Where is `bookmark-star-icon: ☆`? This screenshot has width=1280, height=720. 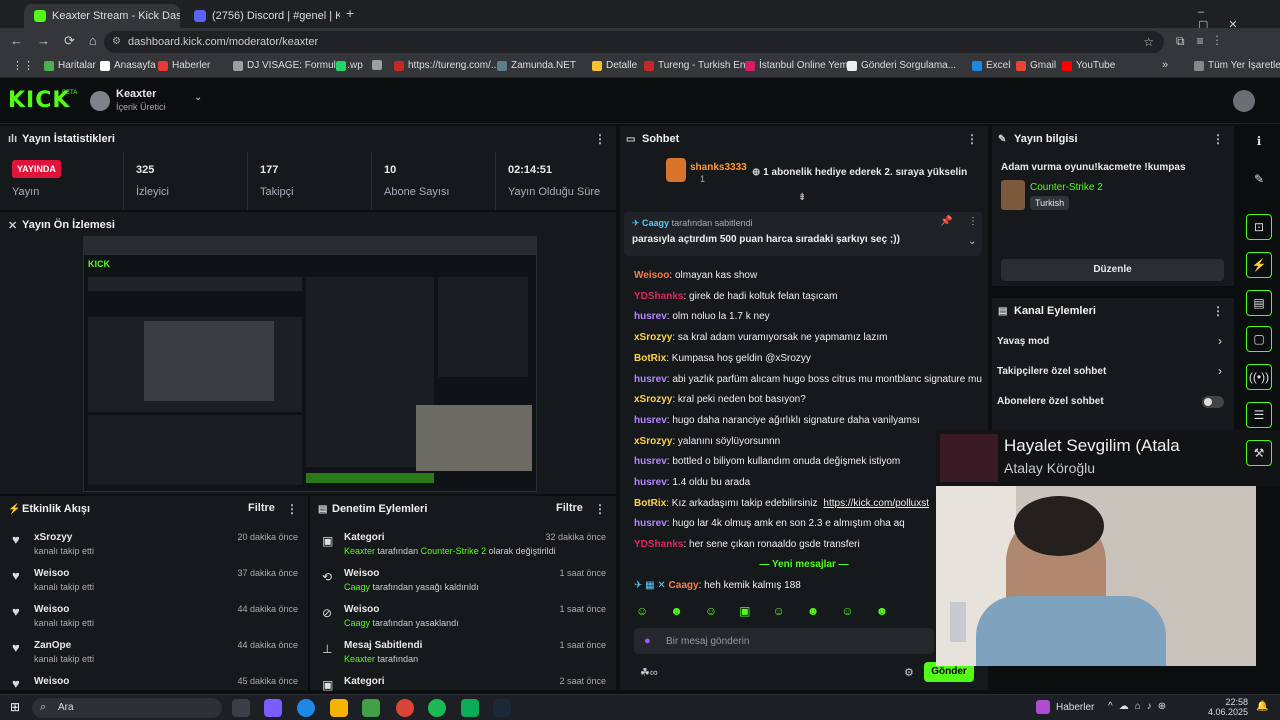
bookmark-star-icon: ☆ is located at coordinates (1148, 42).